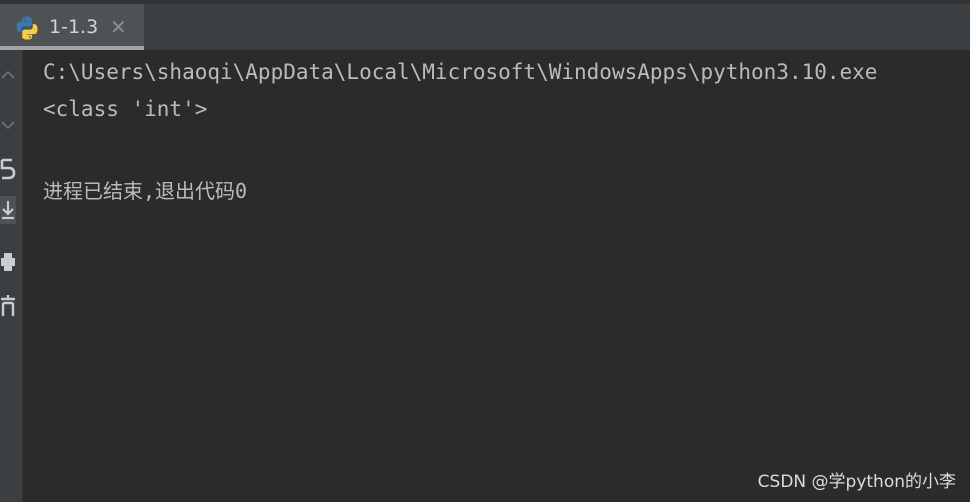  I want to click on tab-title: 1-1.3, so click(74, 27).